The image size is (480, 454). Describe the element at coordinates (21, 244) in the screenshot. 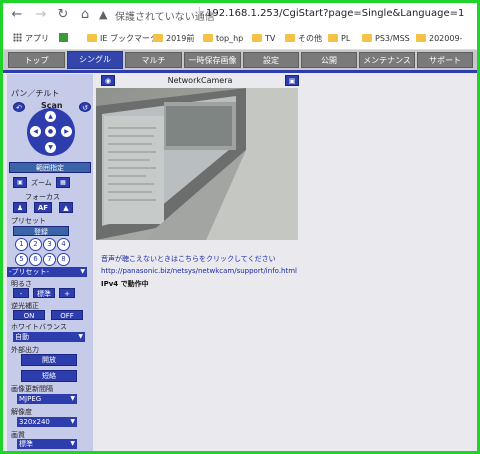

I see `preset-1-button: 1` at that location.